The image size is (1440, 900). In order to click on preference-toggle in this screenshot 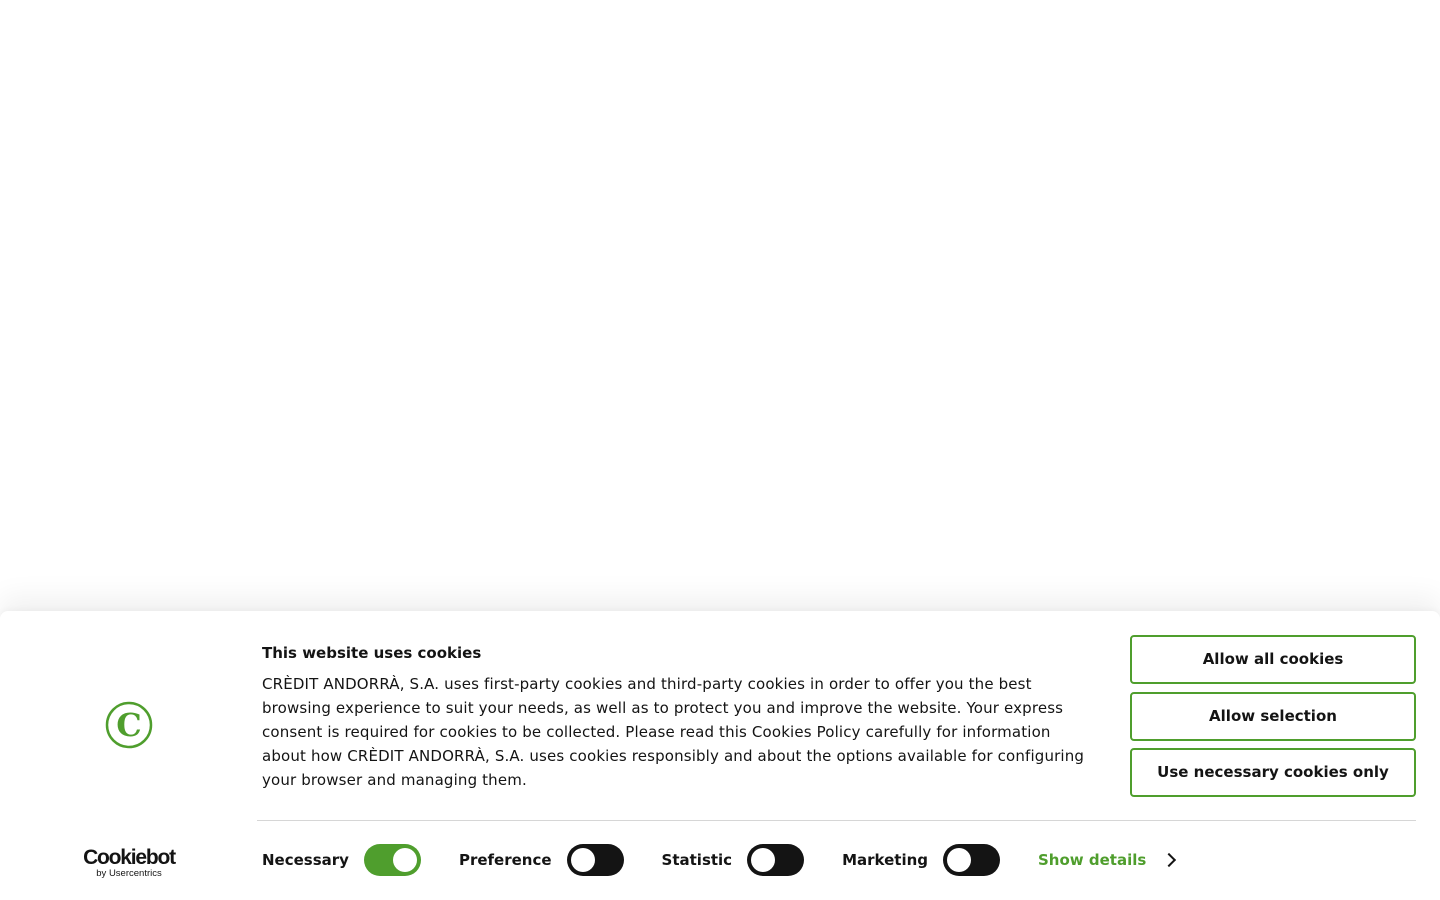, I will do `click(595, 860)`.